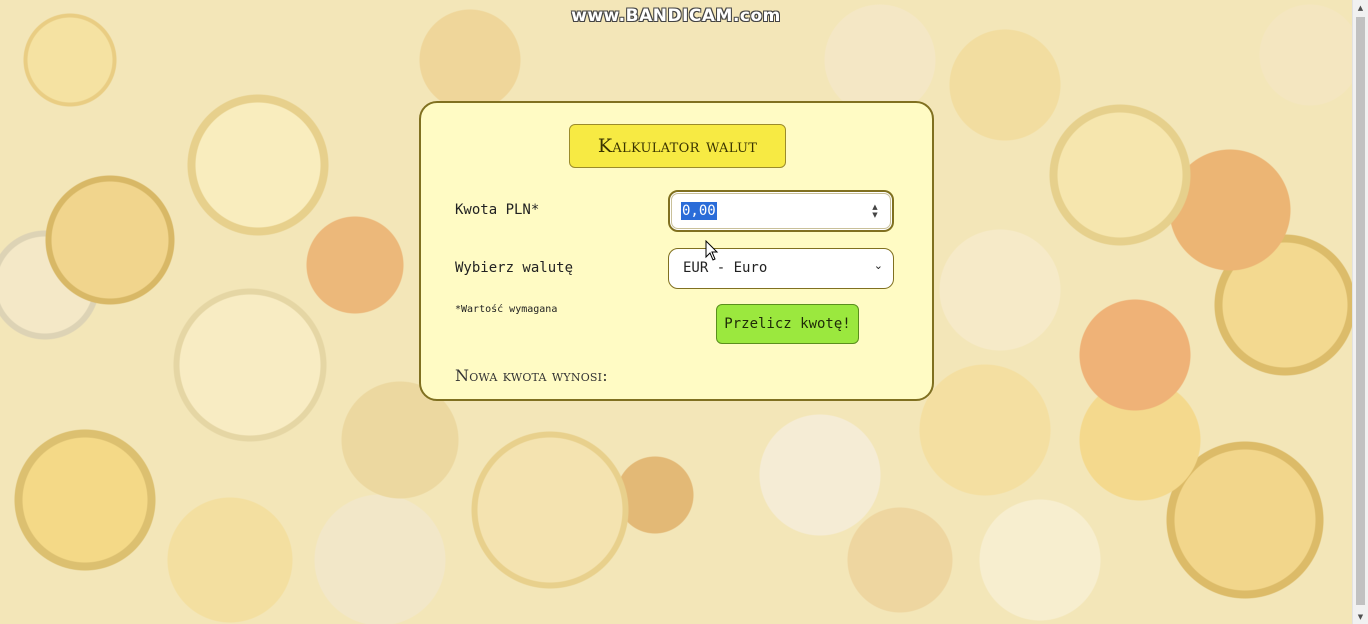 The image size is (1368, 624). Describe the element at coordinates (781, 268) in the screenshot. I see `currency-select: EUR - Euro ⌄` at that location.